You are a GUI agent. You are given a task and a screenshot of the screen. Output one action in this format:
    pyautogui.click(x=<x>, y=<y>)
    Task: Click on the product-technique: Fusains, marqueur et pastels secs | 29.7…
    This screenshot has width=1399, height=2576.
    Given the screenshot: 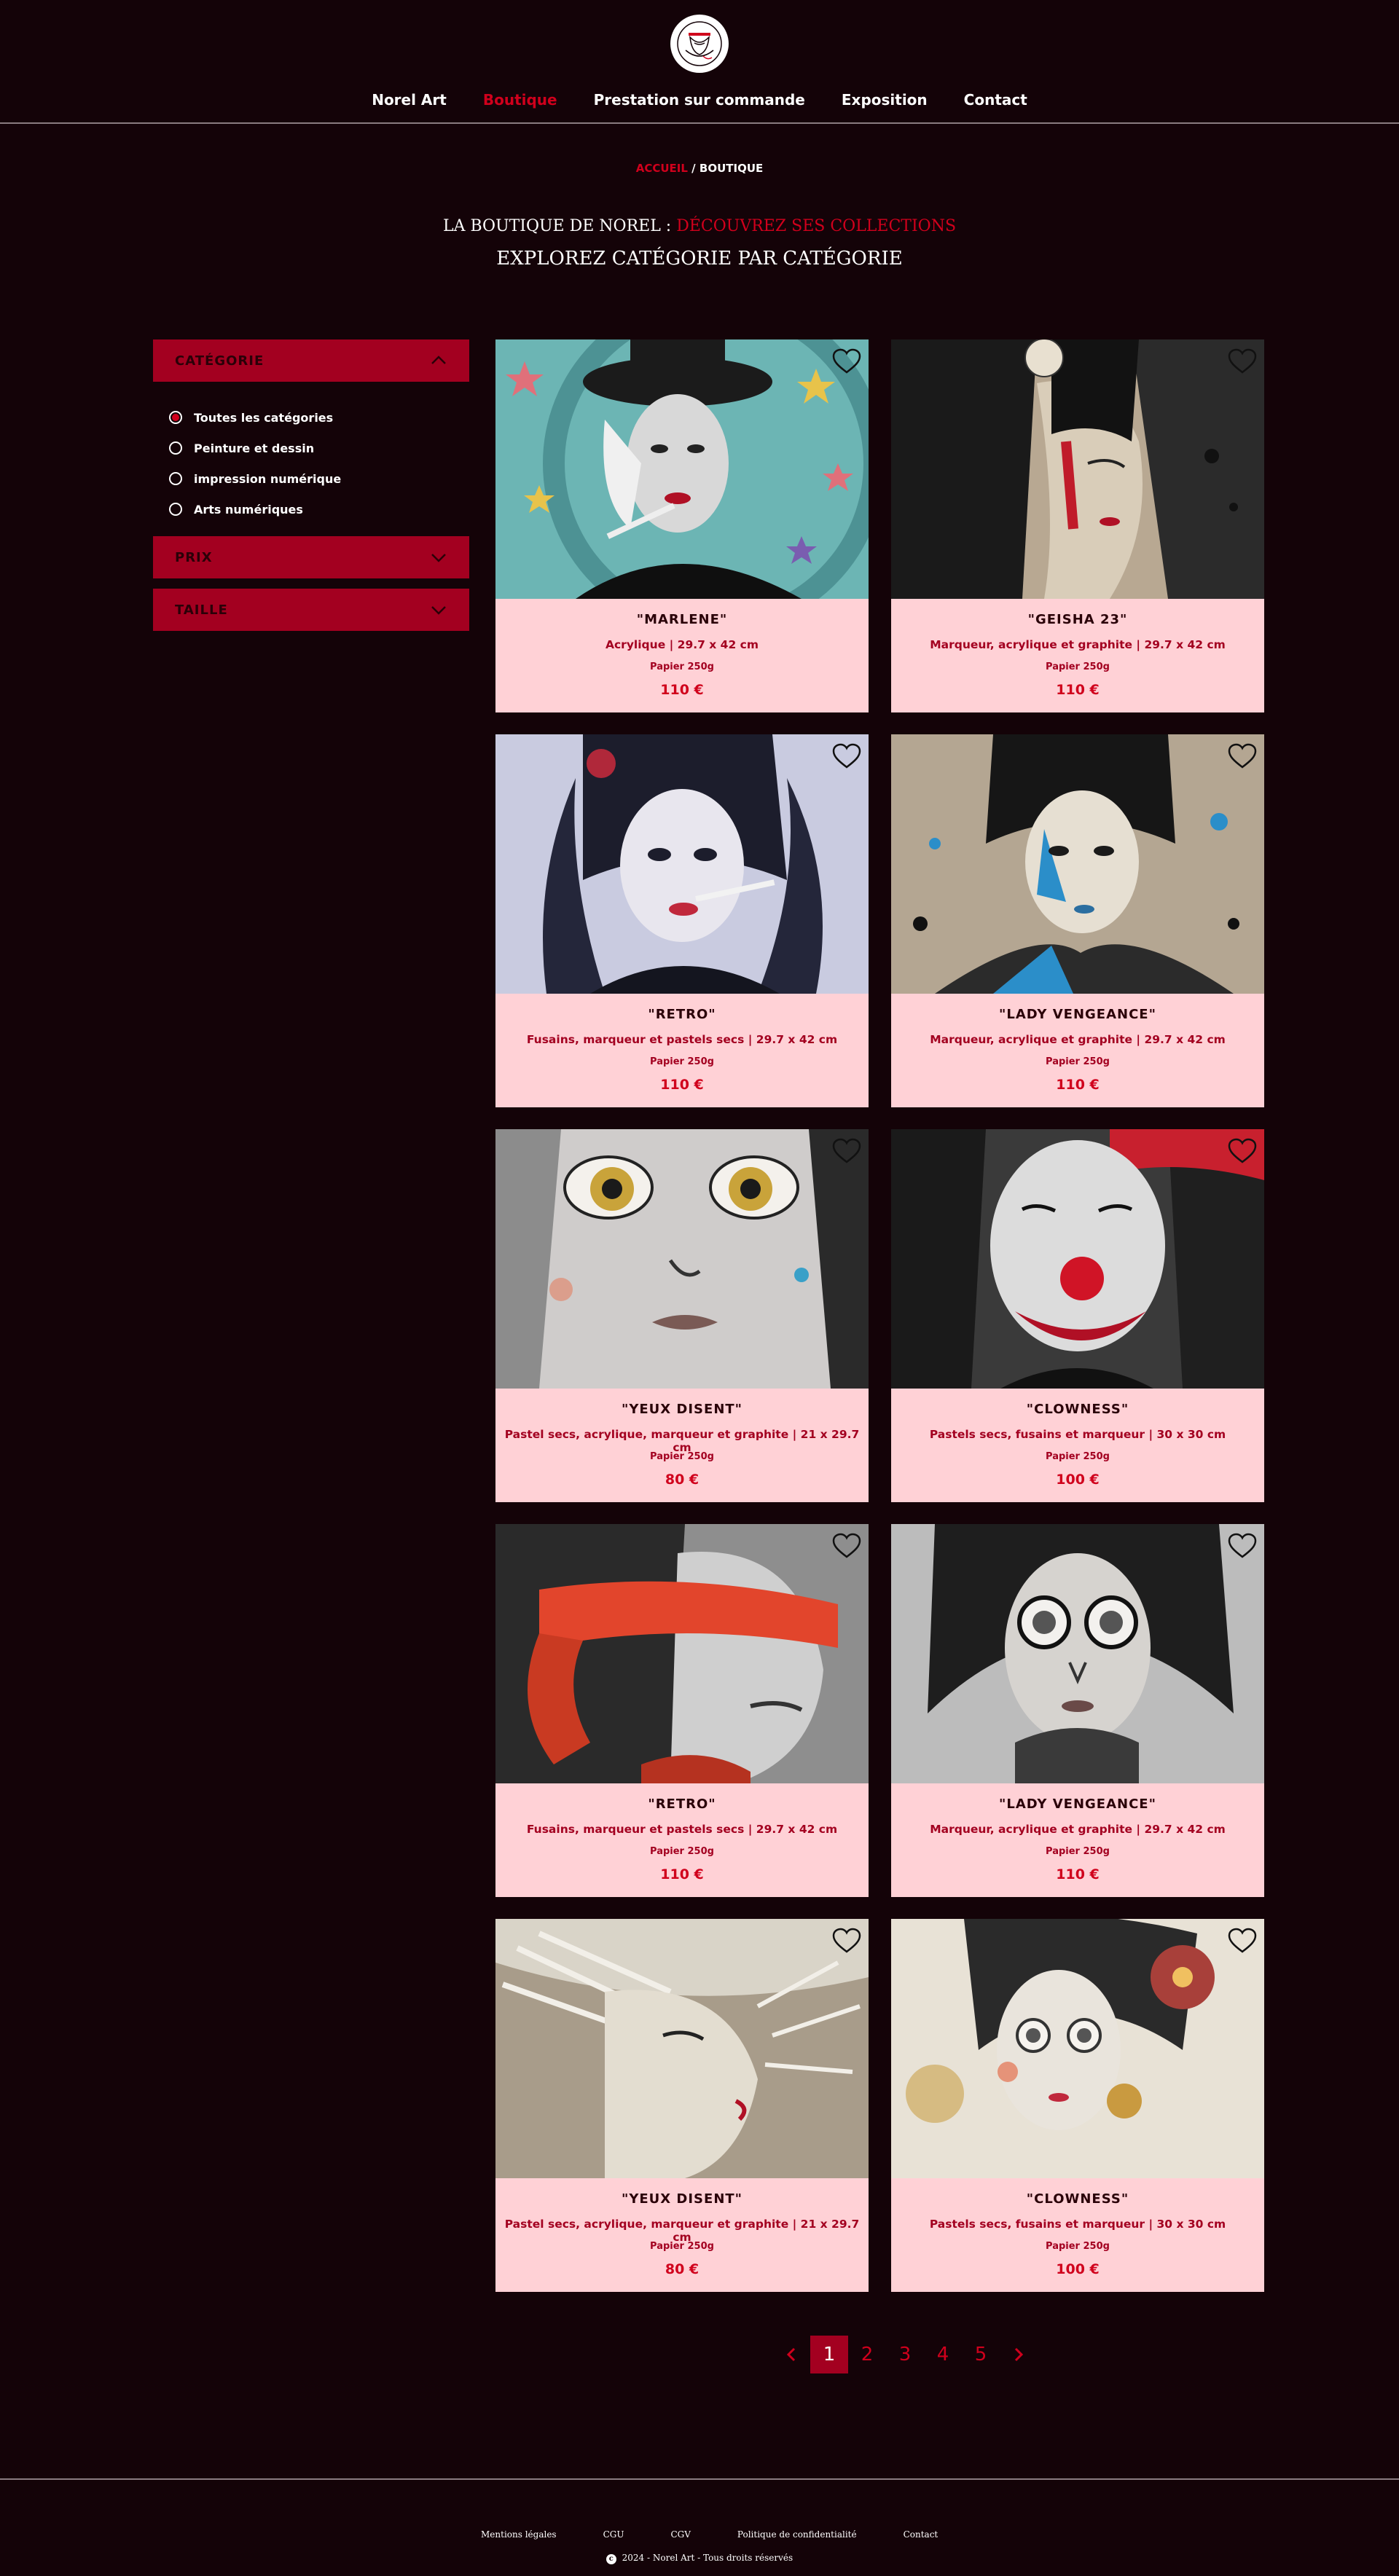 What is the action you would take?
    pyautogui.click(x=682, y=1039)
    